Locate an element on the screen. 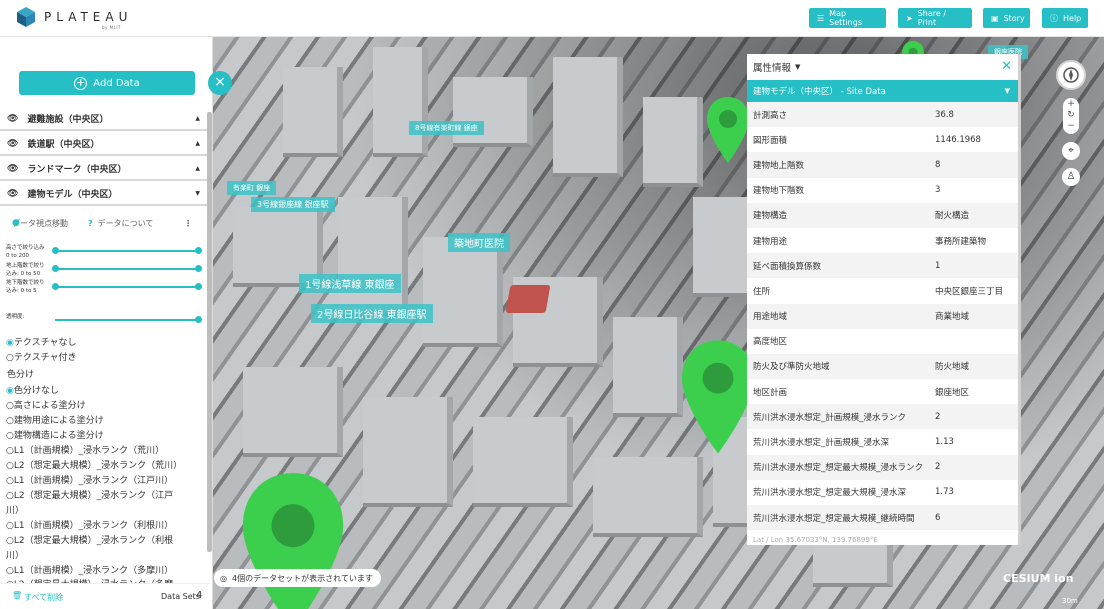 The height and width of the screenshot is (609, 1104). map-status-pill: ◎ 4個のデータセットが表示されています is located at coordinates (297, 578).